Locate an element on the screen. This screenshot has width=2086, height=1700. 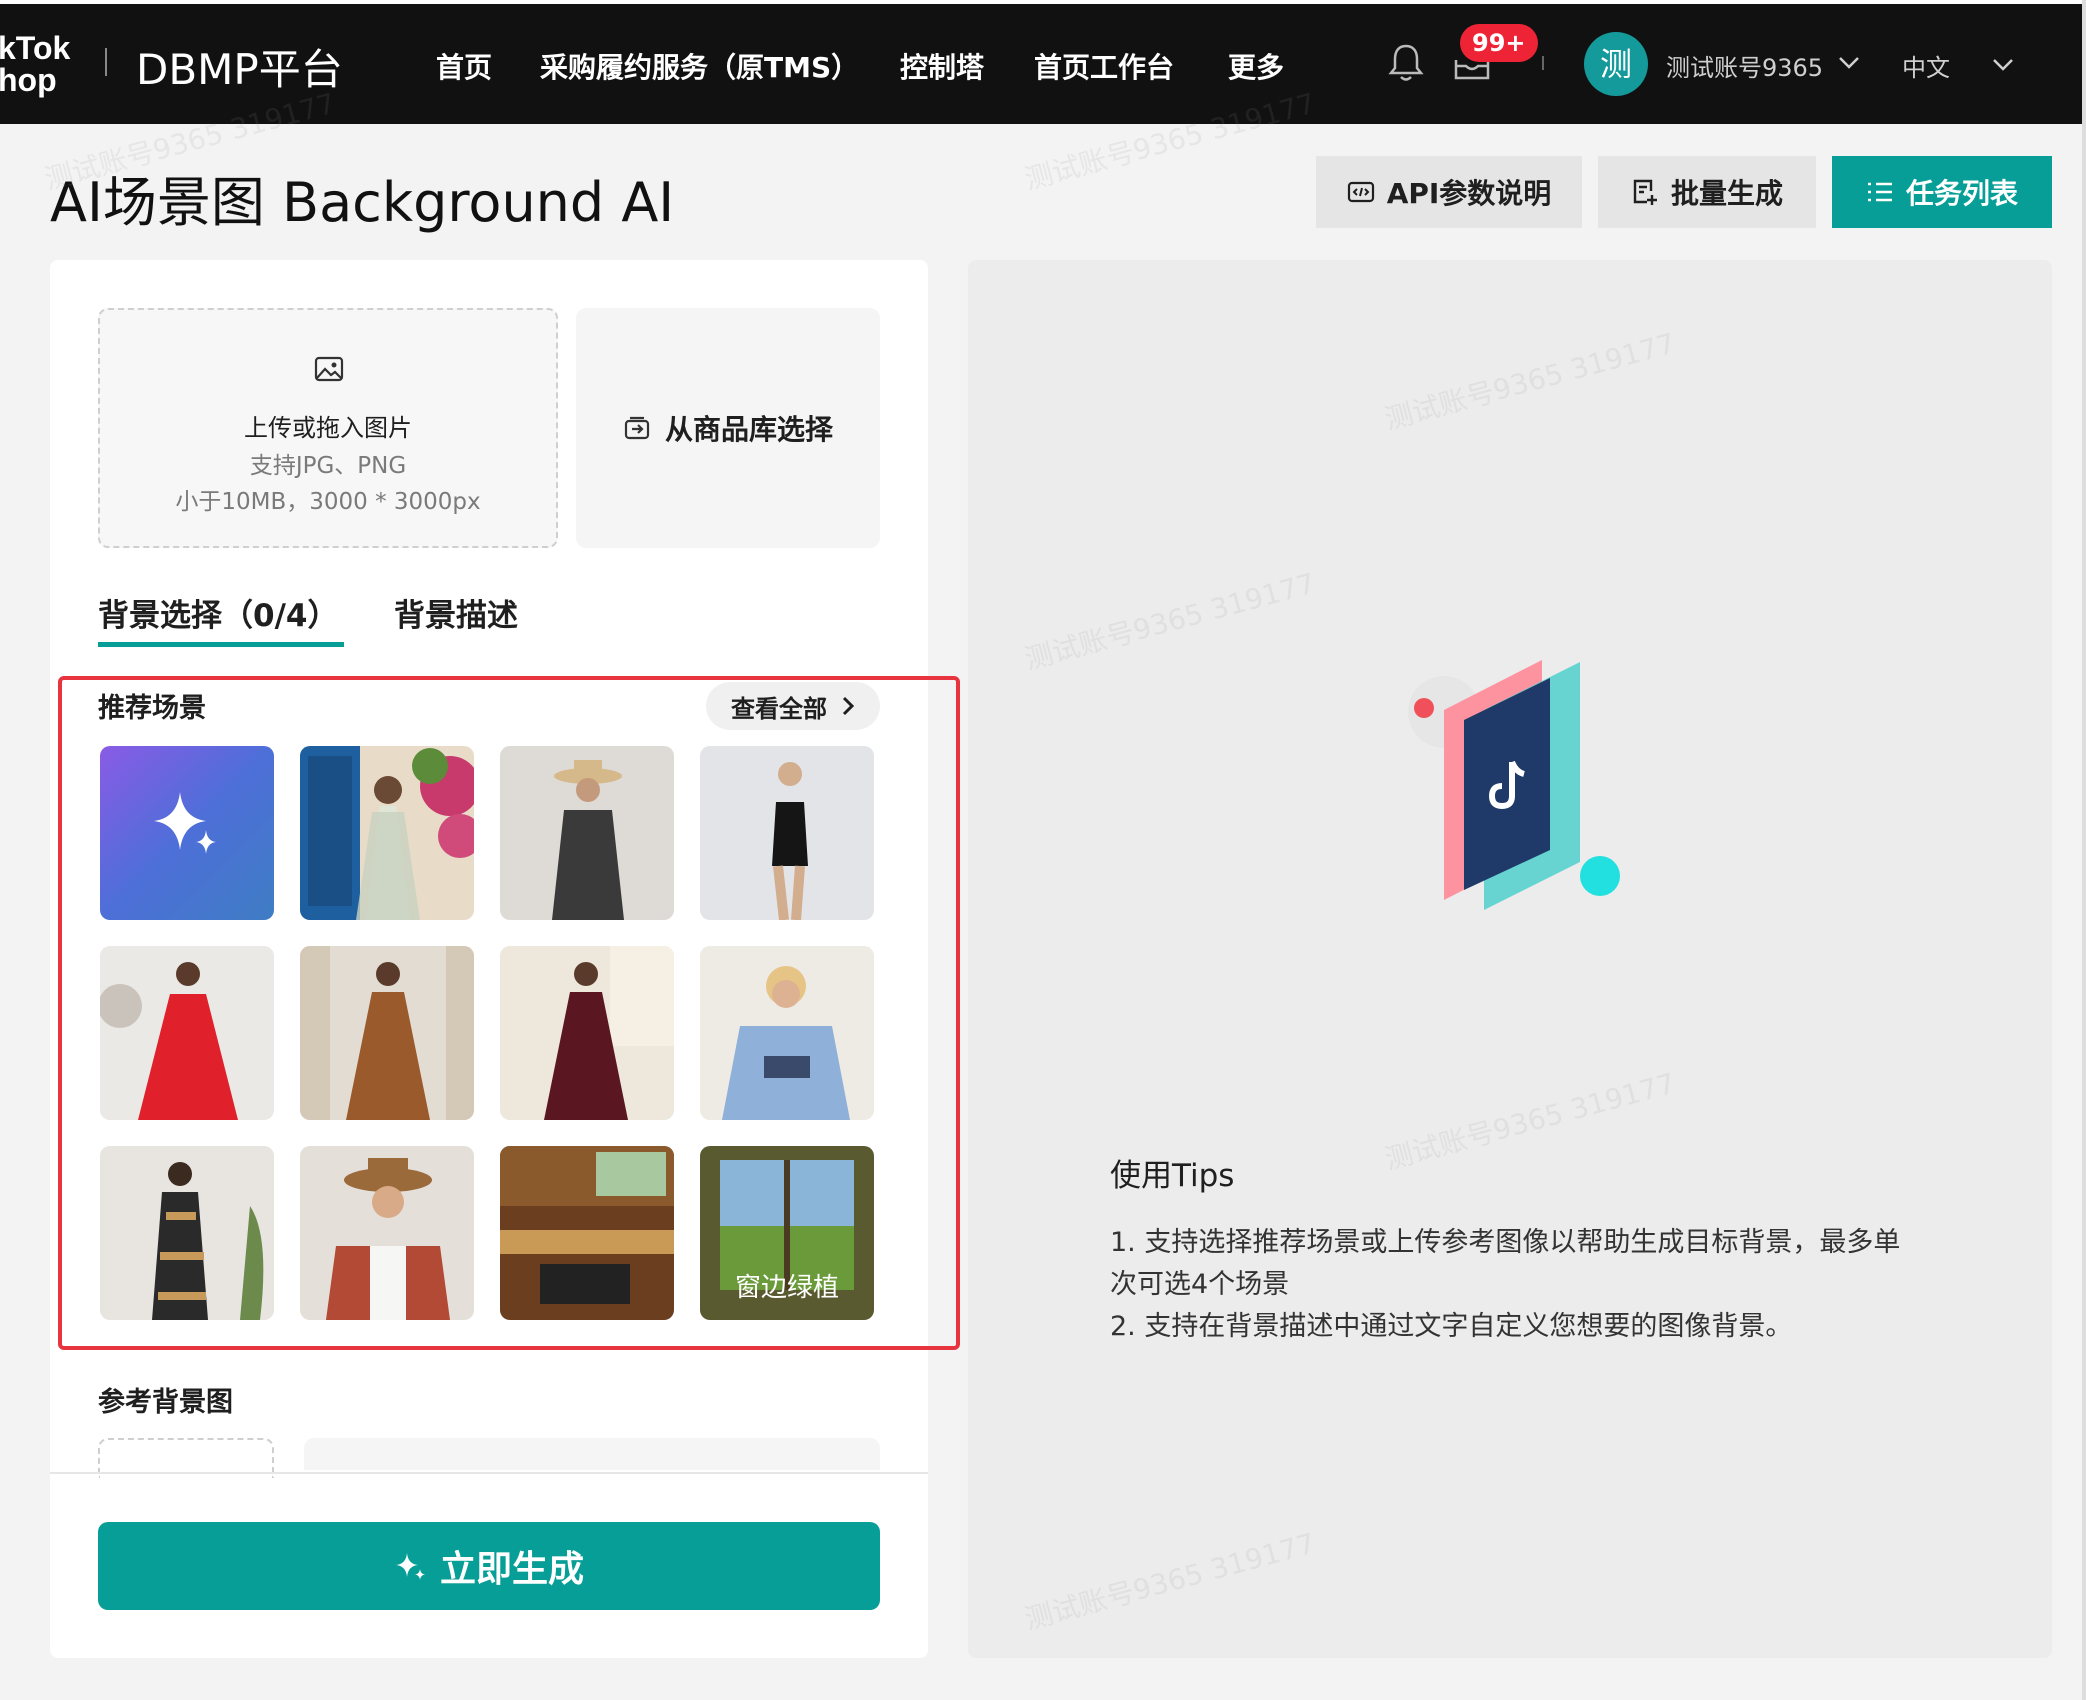
api-docs-label: API参数说明 is located at coordinates (1469, 193).